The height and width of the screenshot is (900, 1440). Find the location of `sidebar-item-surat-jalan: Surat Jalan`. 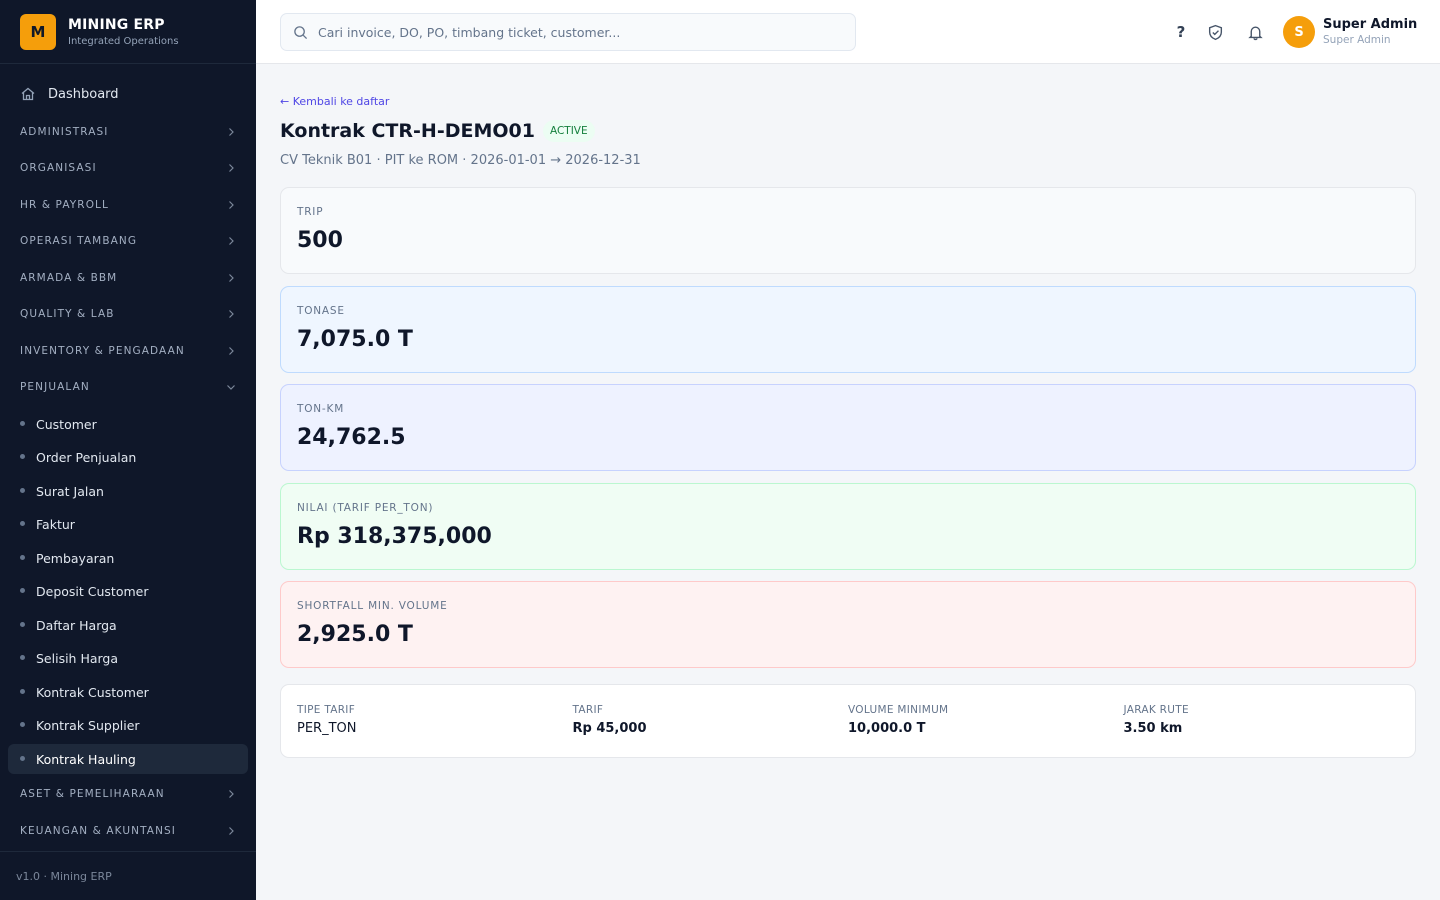

sidebar-item-surat-jalan: Surat Jalan is located at coordinates (128, 491).